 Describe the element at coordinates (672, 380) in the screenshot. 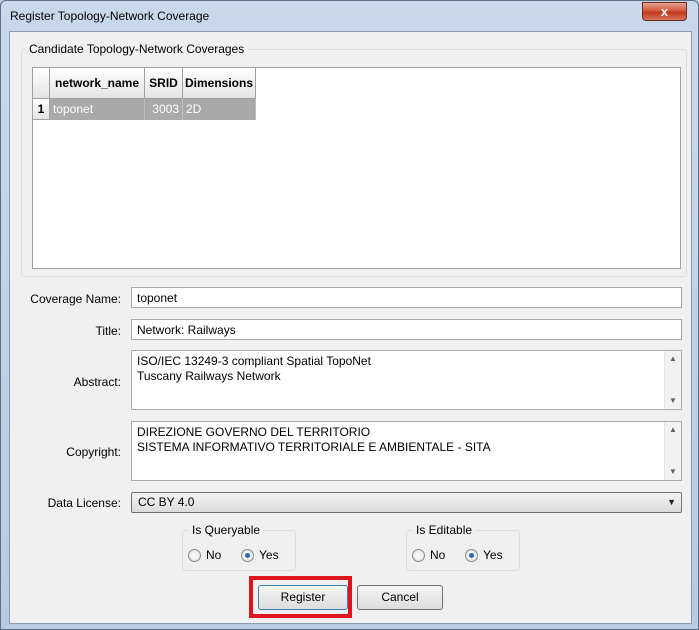

I see `abstract-scrollbar: ▲ ▼` at that location.